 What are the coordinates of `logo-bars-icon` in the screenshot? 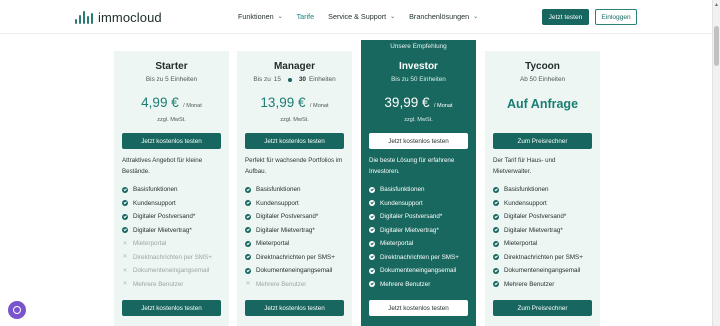 It's located at (84, 17).